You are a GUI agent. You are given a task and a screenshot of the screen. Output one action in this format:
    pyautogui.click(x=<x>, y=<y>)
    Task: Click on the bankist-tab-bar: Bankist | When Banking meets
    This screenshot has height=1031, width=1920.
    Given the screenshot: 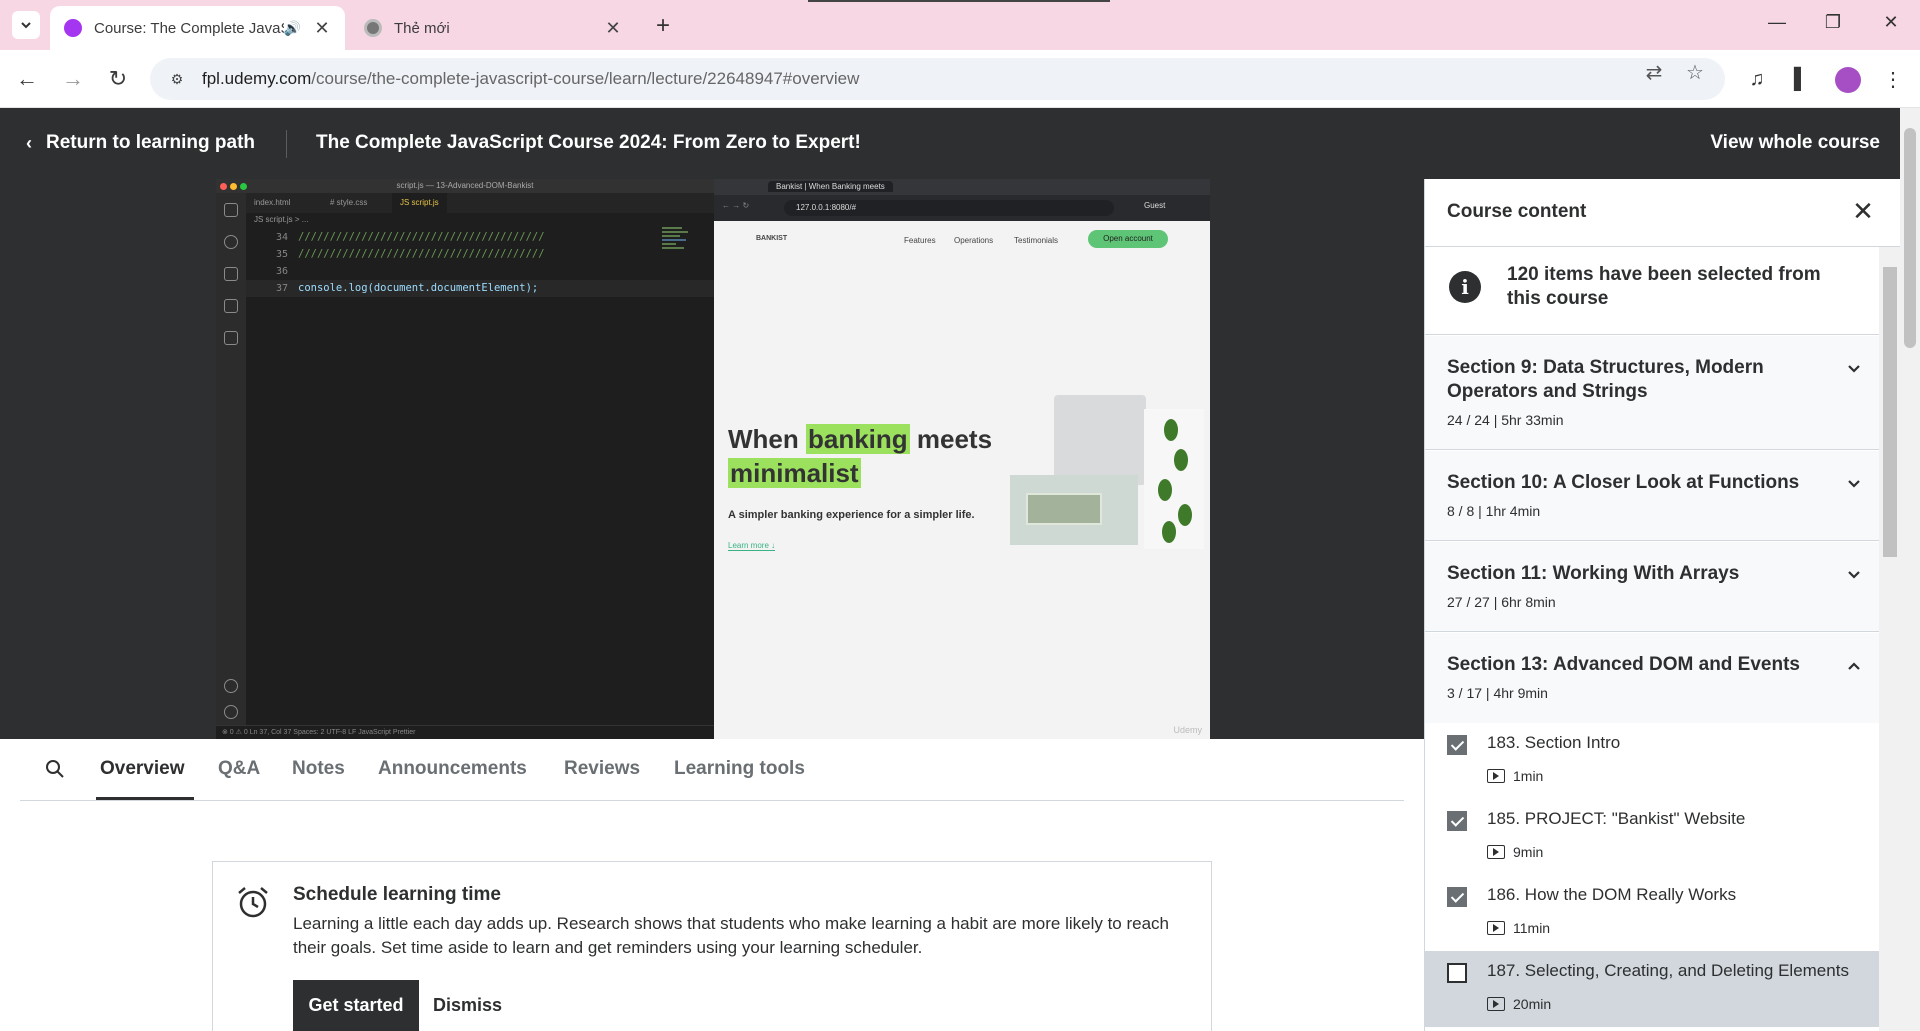 What is the action you would take?
    pyautogui.click(x=962, y=187)
    